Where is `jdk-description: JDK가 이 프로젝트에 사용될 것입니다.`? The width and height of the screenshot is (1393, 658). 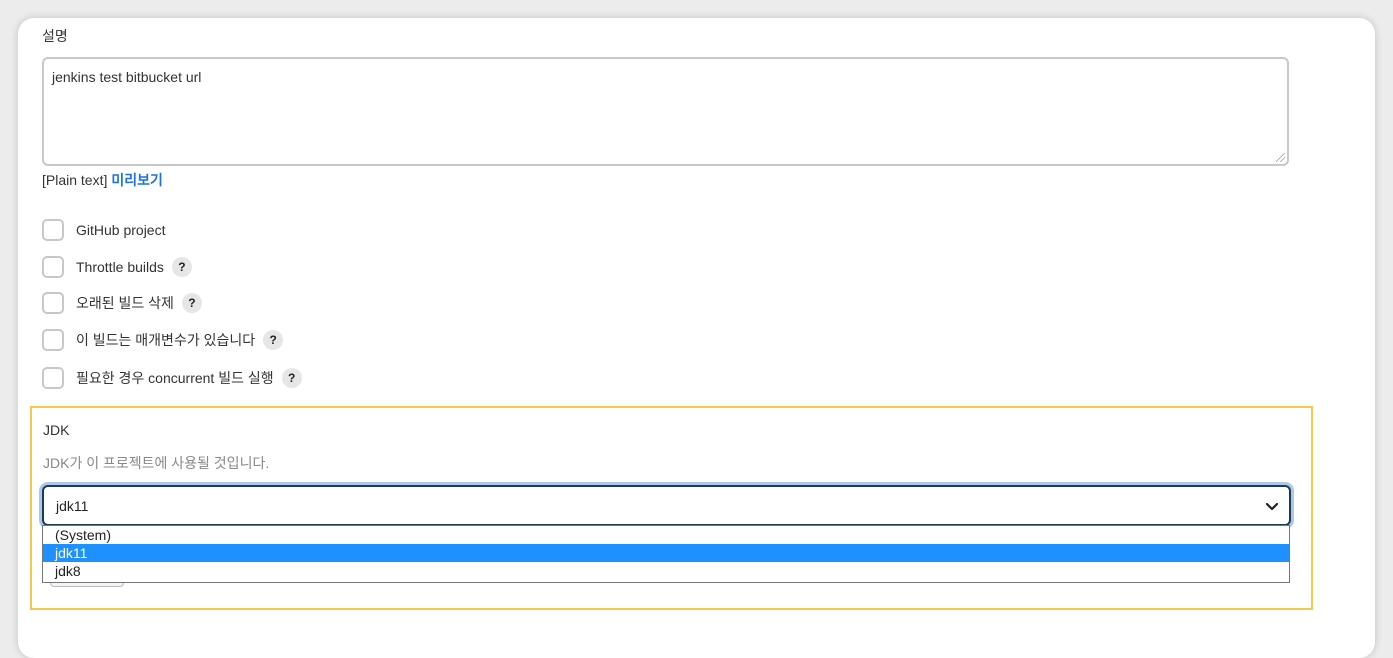 jdk-description: JDK가 이 프로젝트에 사용될 것입니다. is located at coordinates (156, 463).